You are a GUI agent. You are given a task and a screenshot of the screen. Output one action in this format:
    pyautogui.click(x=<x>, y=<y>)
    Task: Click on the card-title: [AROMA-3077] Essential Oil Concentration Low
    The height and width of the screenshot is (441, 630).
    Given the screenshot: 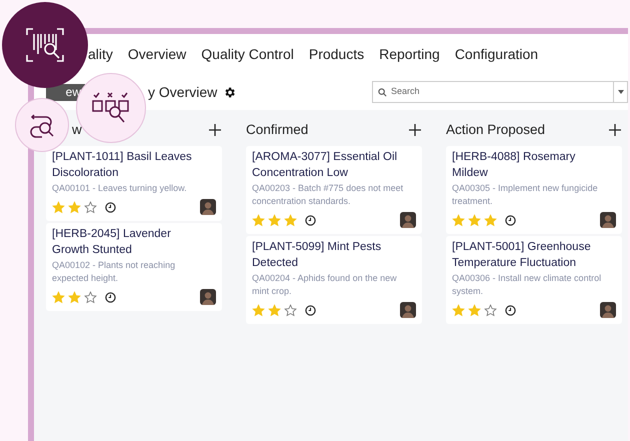 What is the action you would take?
    pyautogui.click(x=325, y=165)
    